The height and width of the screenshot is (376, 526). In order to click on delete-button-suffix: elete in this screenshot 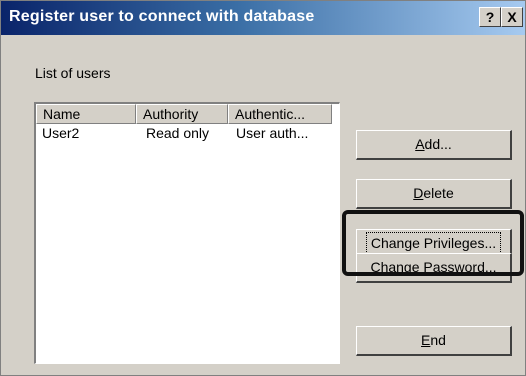, I will do `click(438, 193)`.